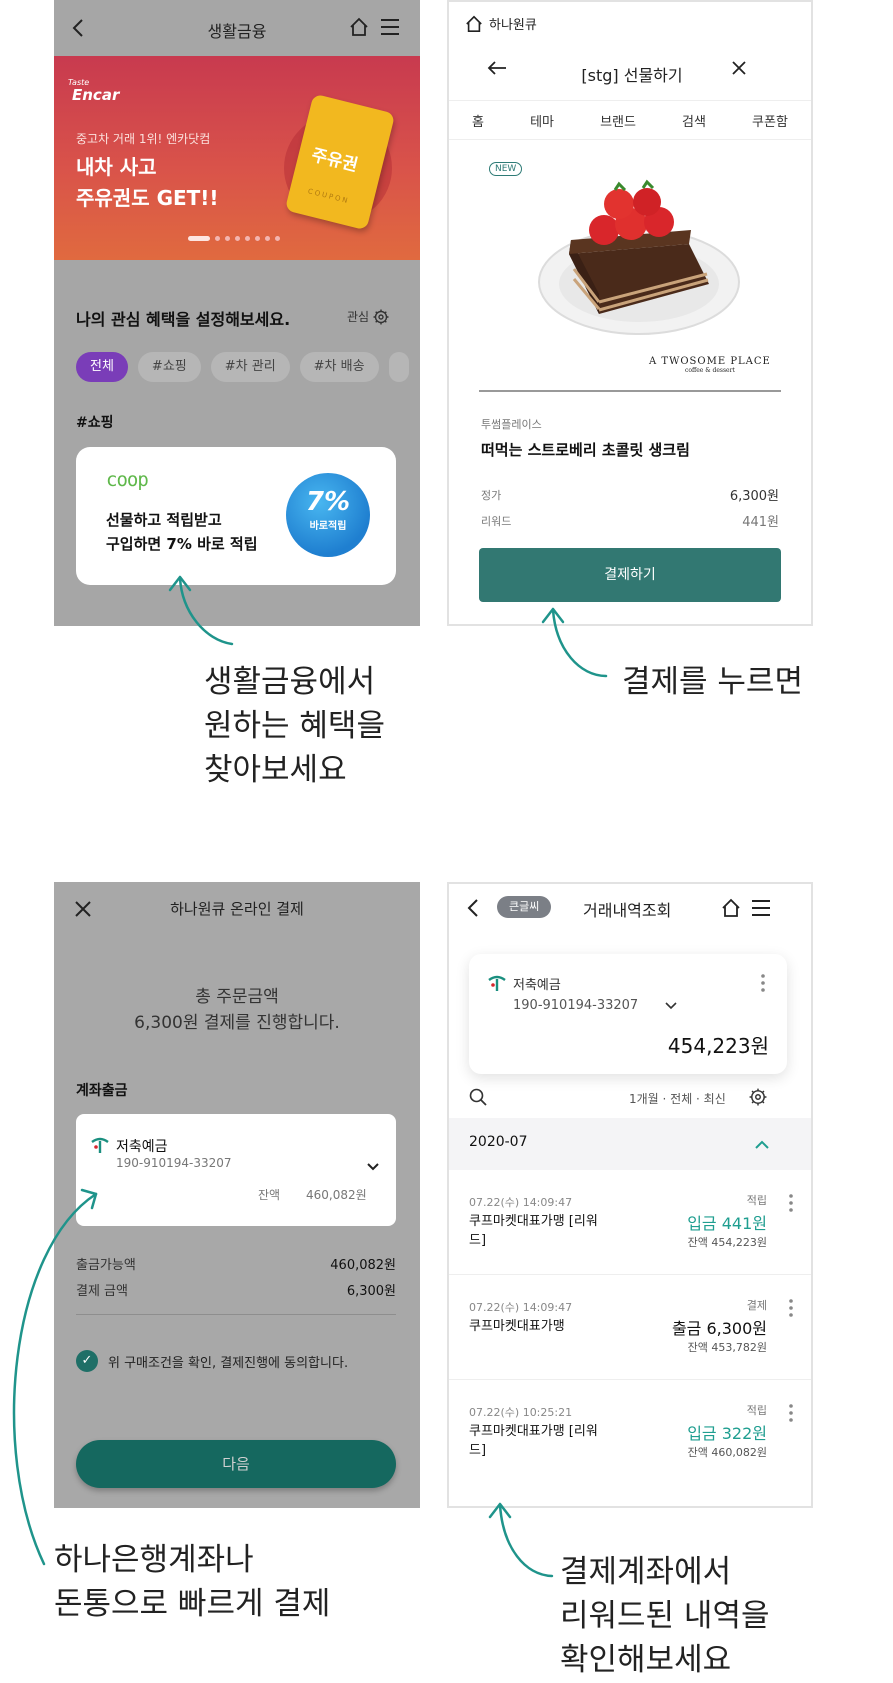  What do you see at coordinates (294, 726) in the screenshot?
I see `caption-1: 생활금융에서 원하는 혜택을 찾아보세요` at bounding box center [294, 726].